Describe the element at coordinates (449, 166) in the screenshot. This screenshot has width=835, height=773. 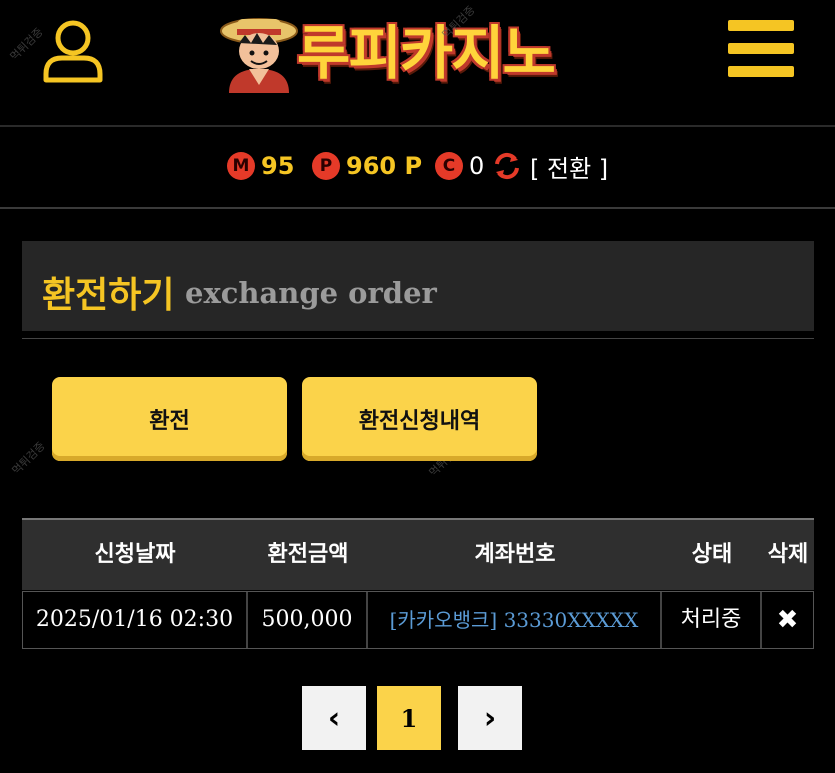
I see `casino-badge: C` at that location.